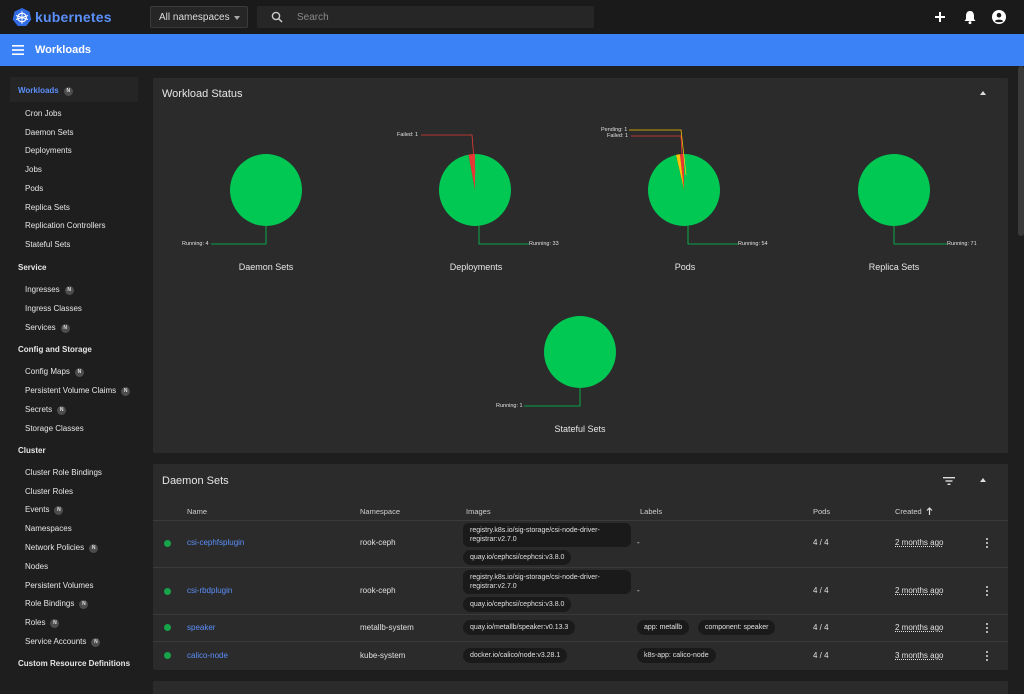 The height and width of the screenshot is (694, 1024). What do you see at coordinates (215, 542) in the screenshot?
I see `daemon-set-name-link: csi-cephfsplugin` at bounding box center [215, 542].